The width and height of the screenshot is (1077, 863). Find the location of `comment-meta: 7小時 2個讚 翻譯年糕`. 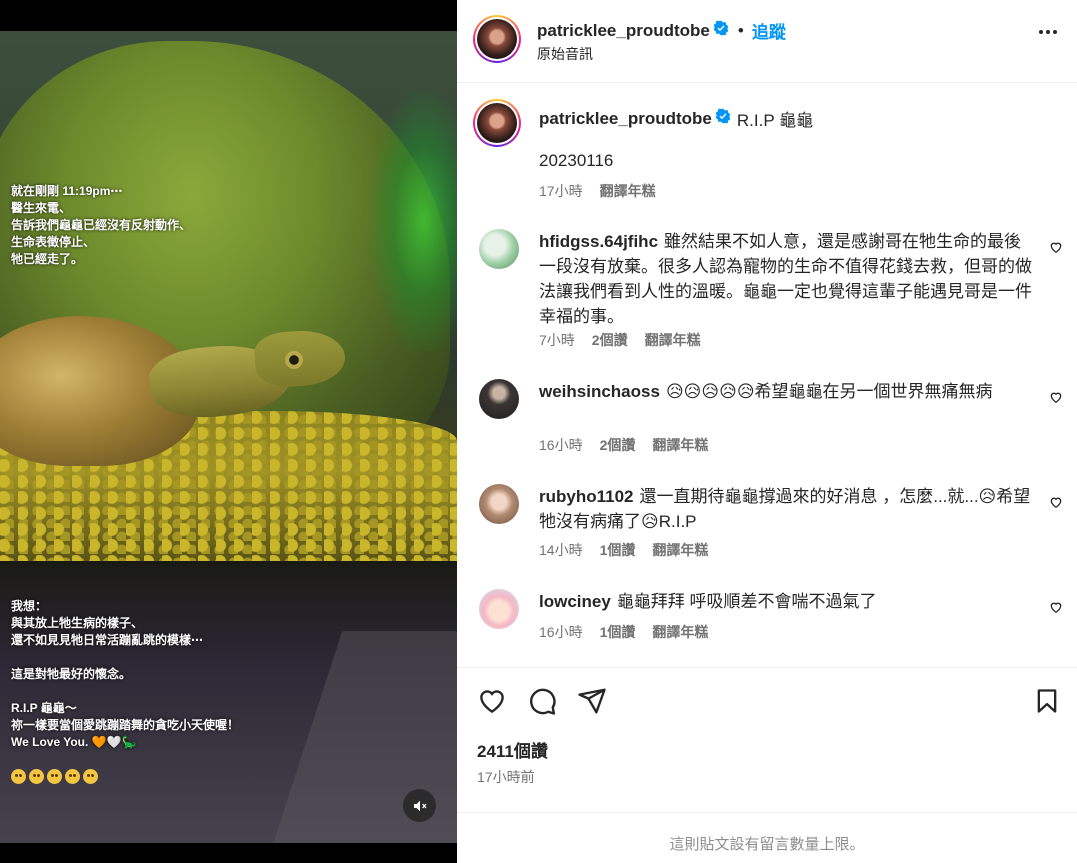

comment-meta: 7小時 2個讚 翻譯年糕 is located at coordinates (620, 340).